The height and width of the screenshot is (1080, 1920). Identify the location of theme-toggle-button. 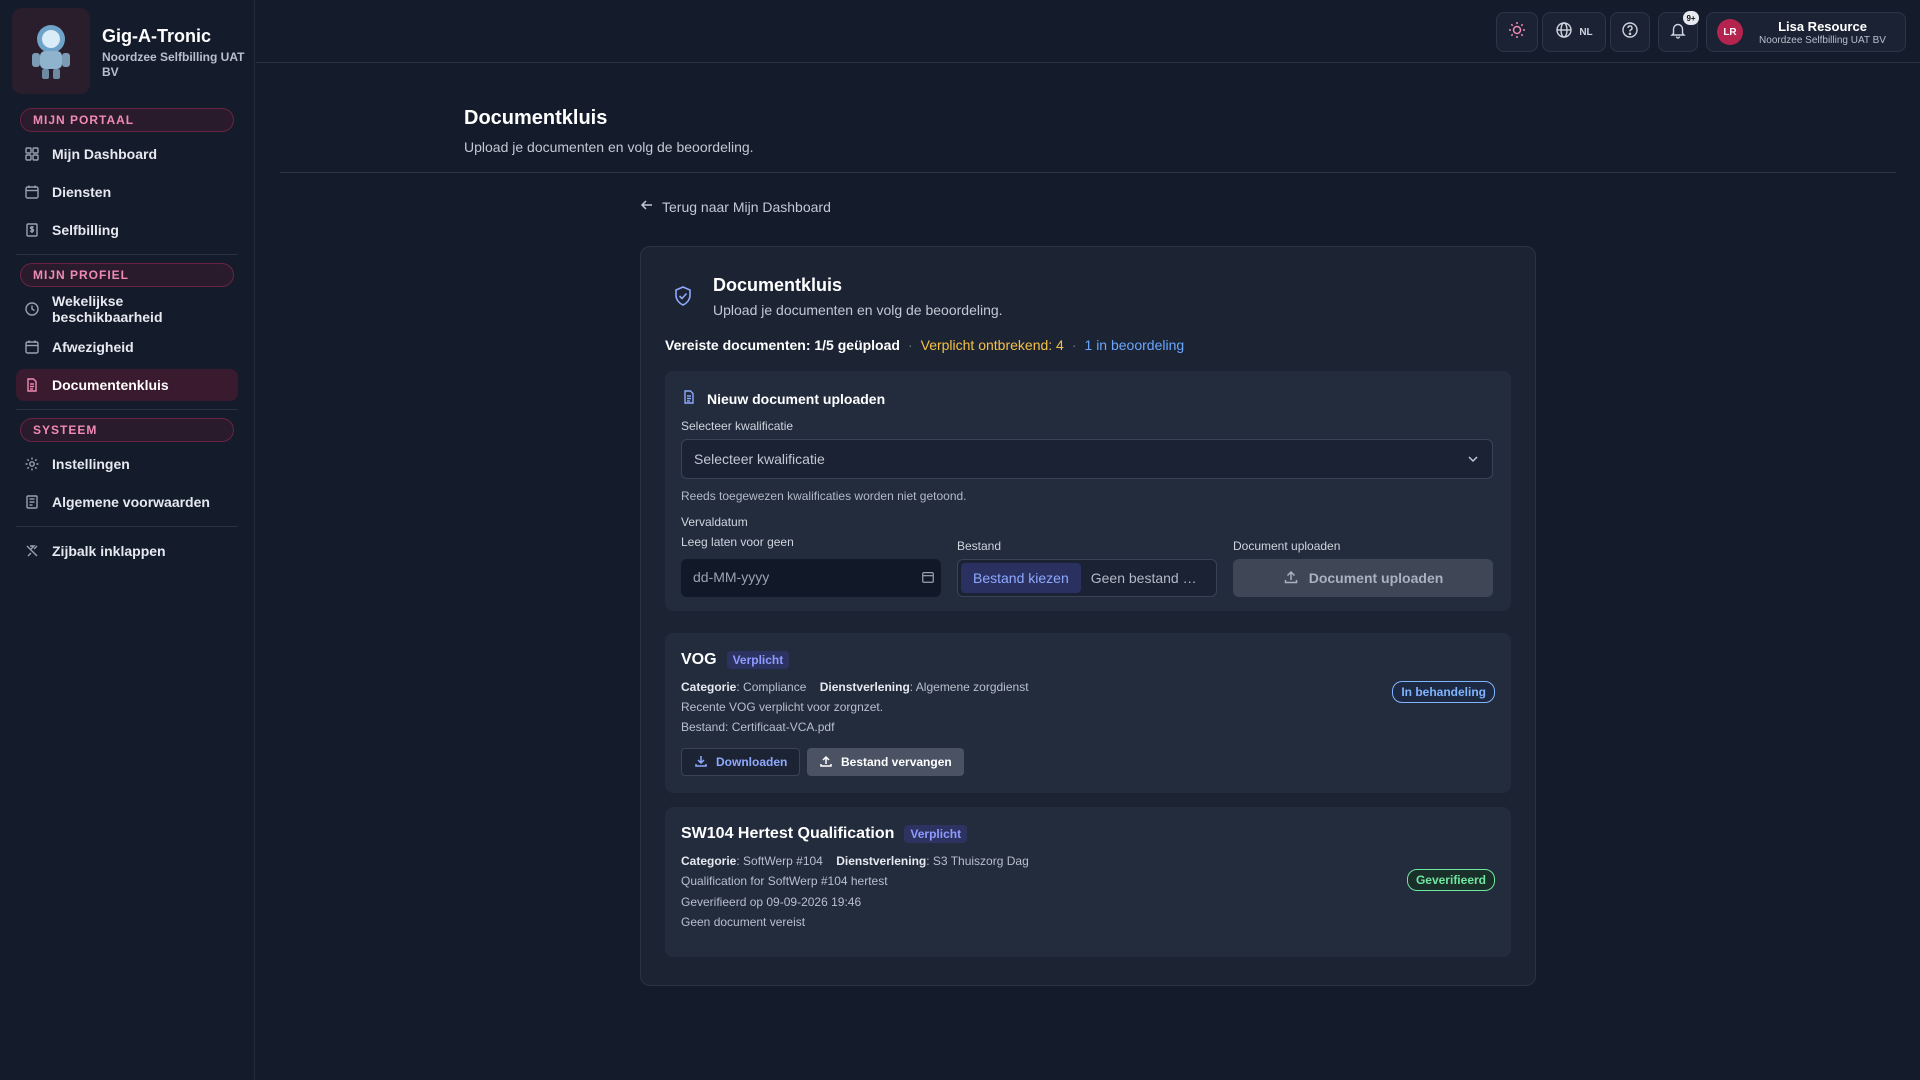
(1517, 32).